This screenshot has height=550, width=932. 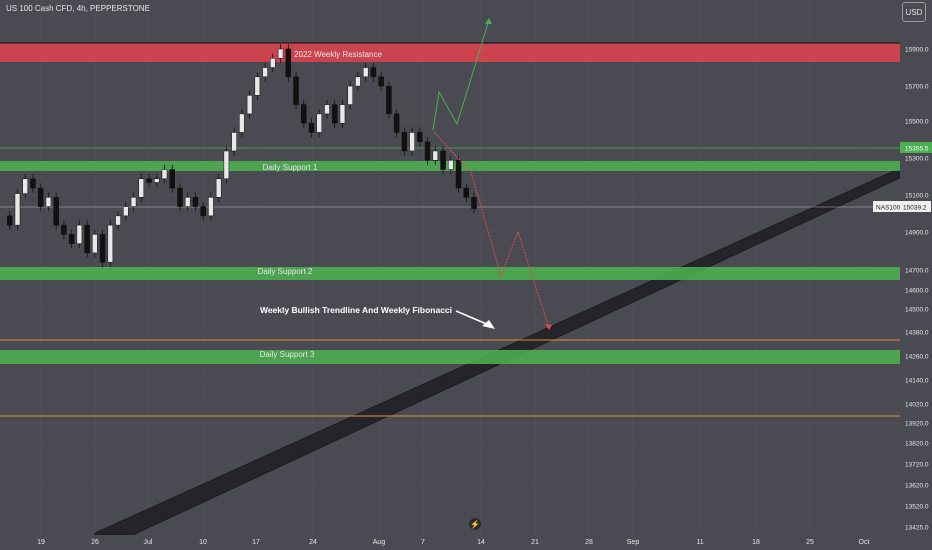 I want to click on y-tick-label: 14900.0, so click(x=917, y=233).